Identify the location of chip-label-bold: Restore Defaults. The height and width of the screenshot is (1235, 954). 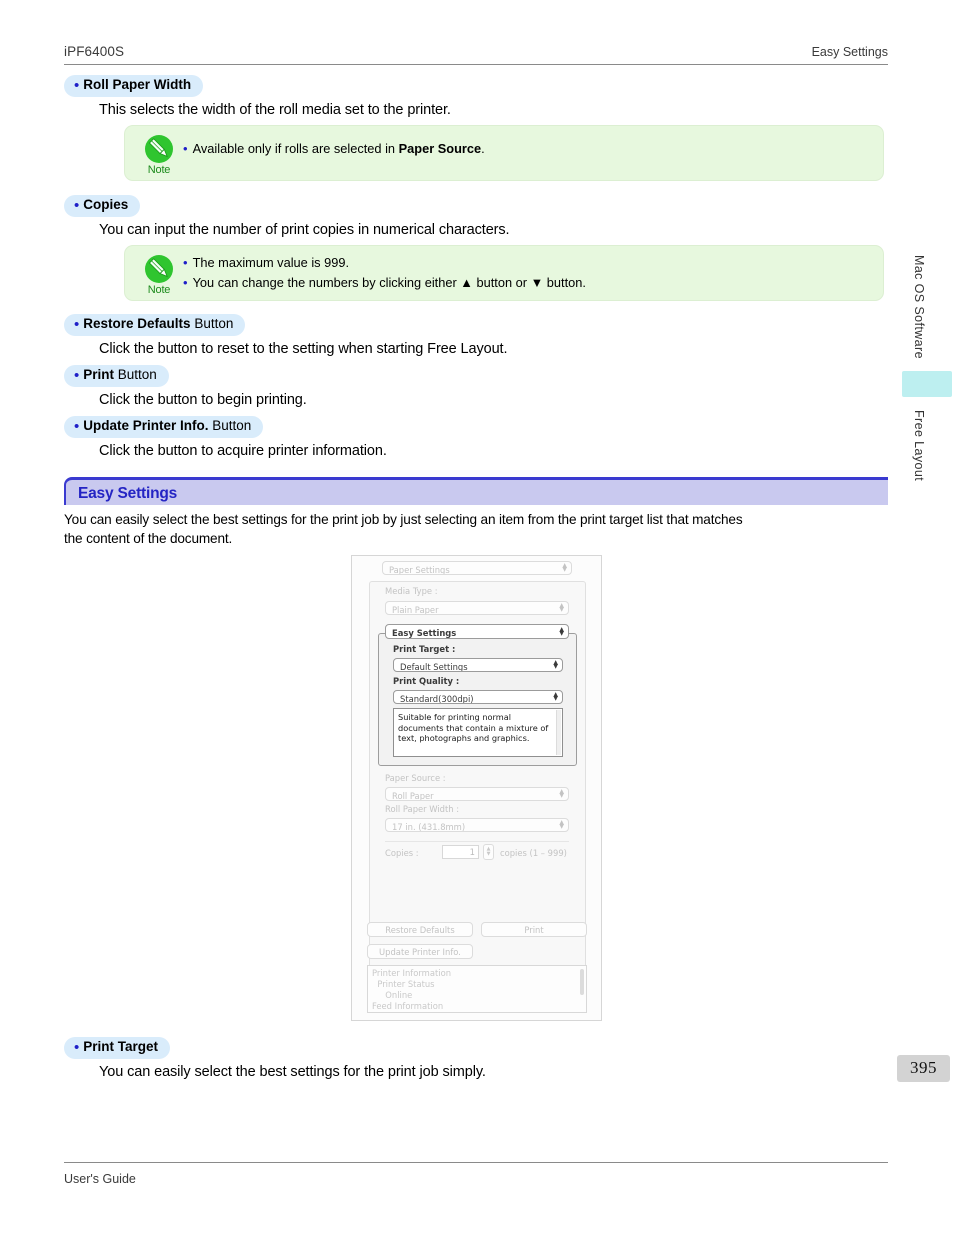
(137, 323).